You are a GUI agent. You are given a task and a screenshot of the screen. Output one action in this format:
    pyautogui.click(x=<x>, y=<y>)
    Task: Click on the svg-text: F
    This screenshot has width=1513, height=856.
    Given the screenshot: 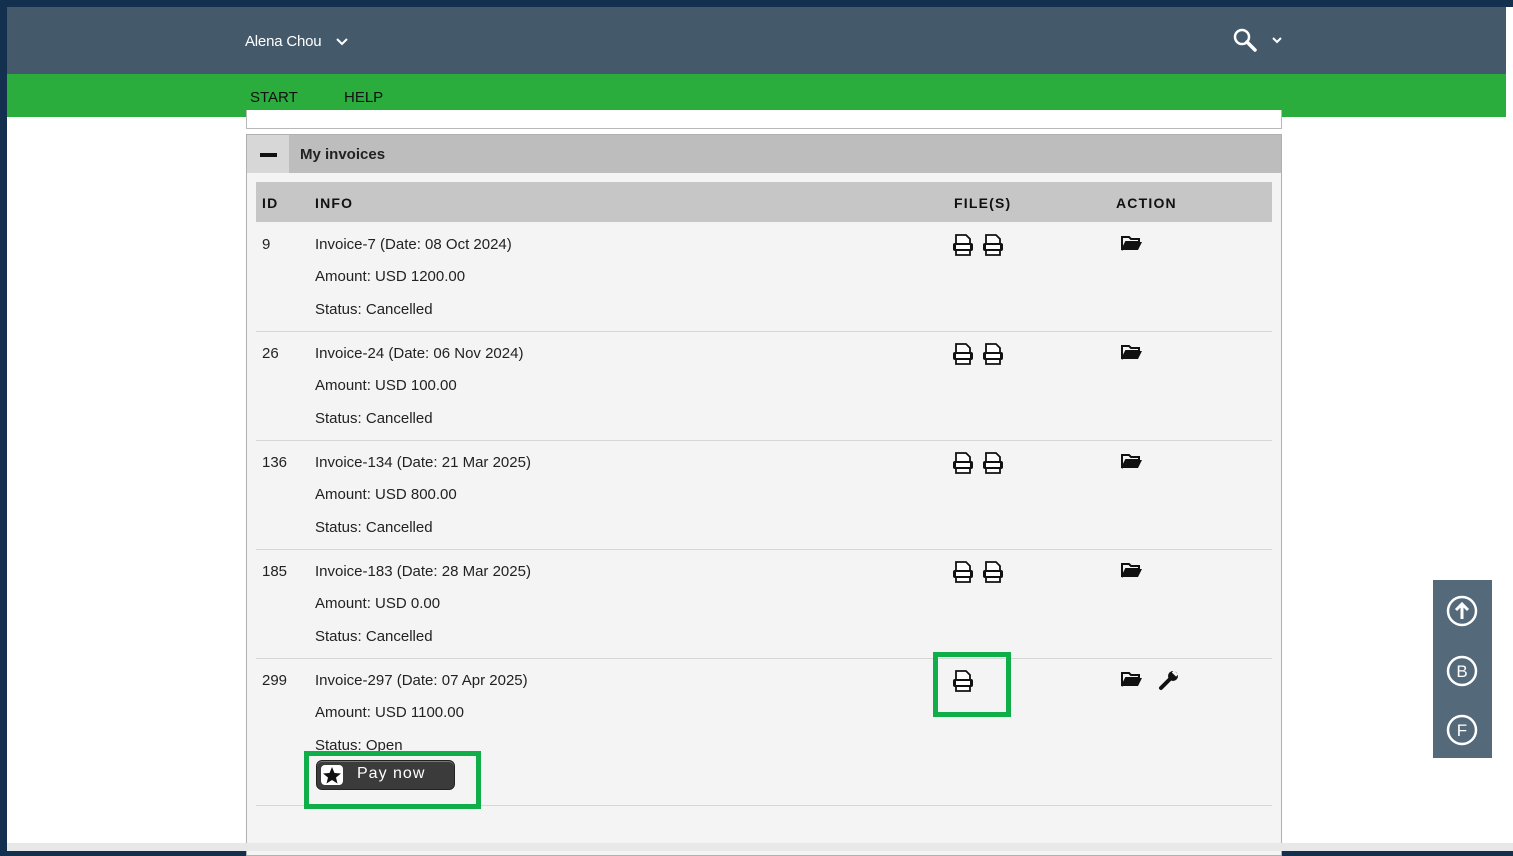 What is the action you would take?
    pyautogui.click(x=1462, y=730)
    